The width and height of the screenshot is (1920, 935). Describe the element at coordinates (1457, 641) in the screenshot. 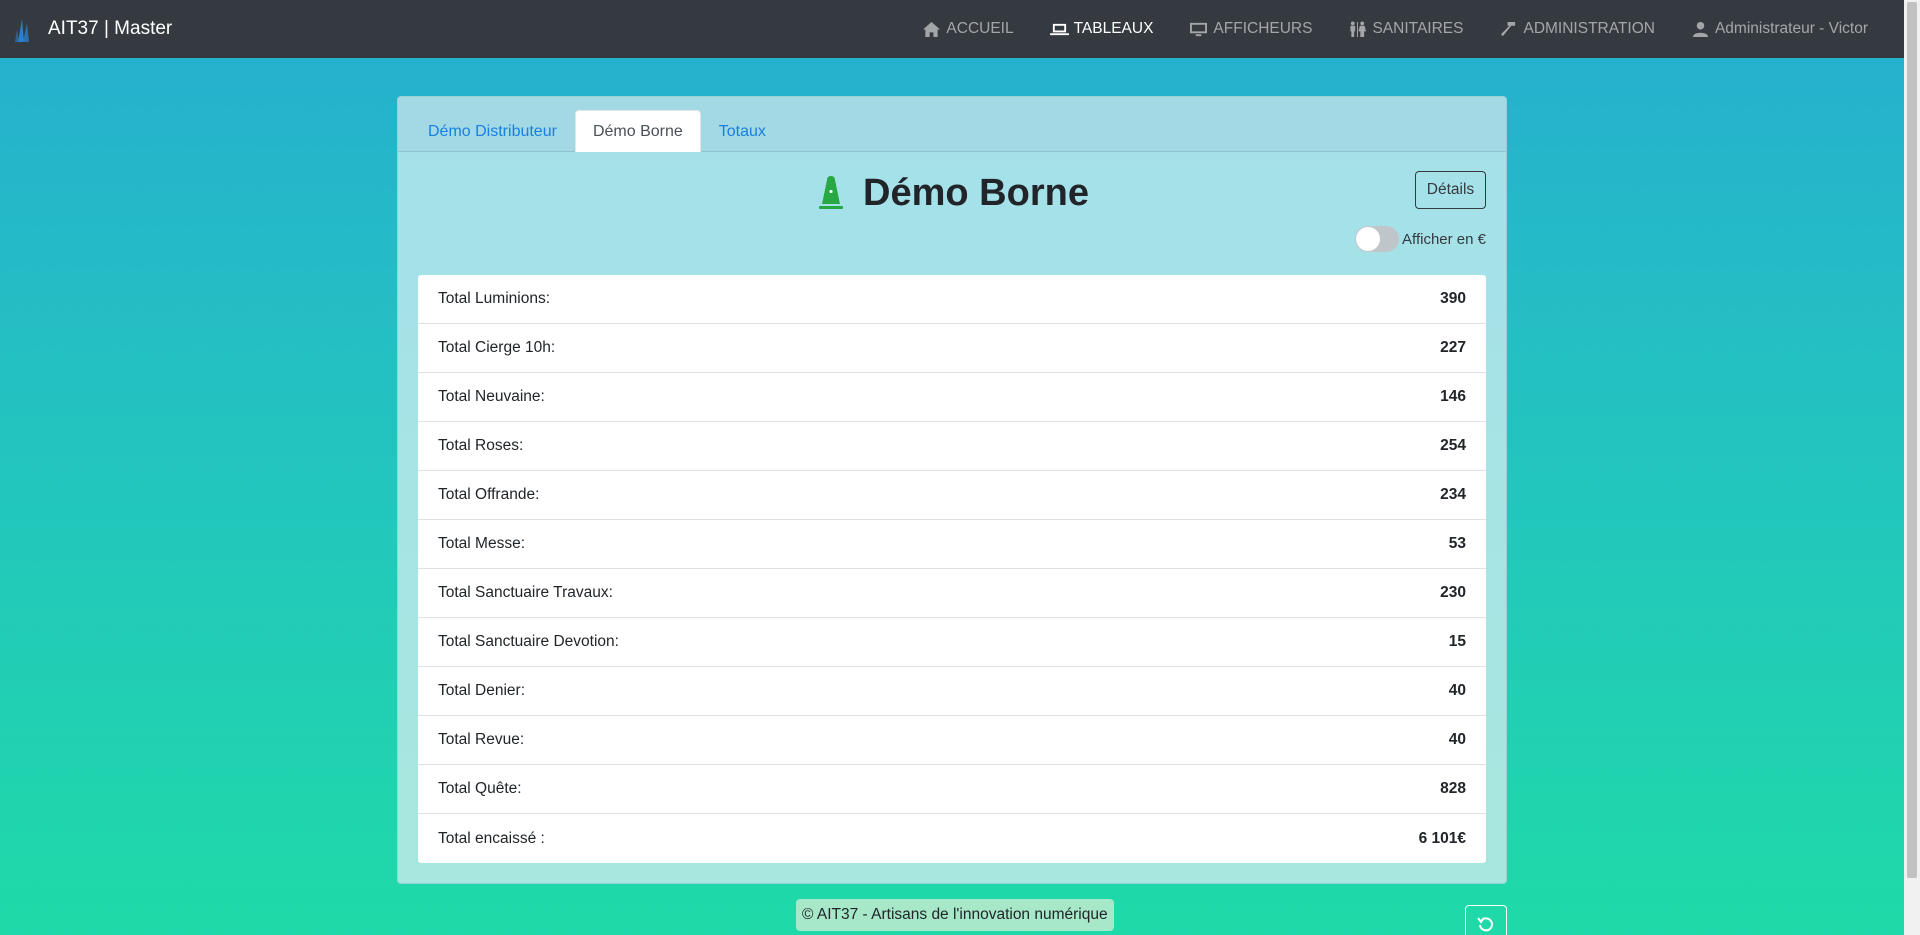

I see `total-value: 15` at that location.